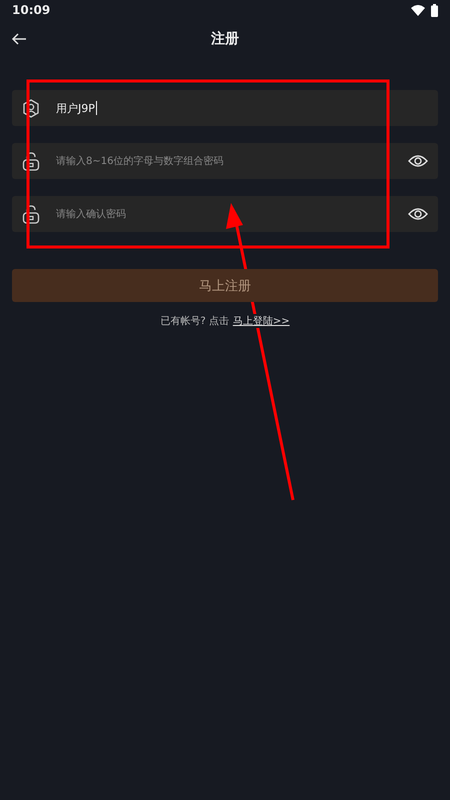 This screenshot has width=450, height=800. I want to click on input-field: 用户J9P, so click(225, 108).